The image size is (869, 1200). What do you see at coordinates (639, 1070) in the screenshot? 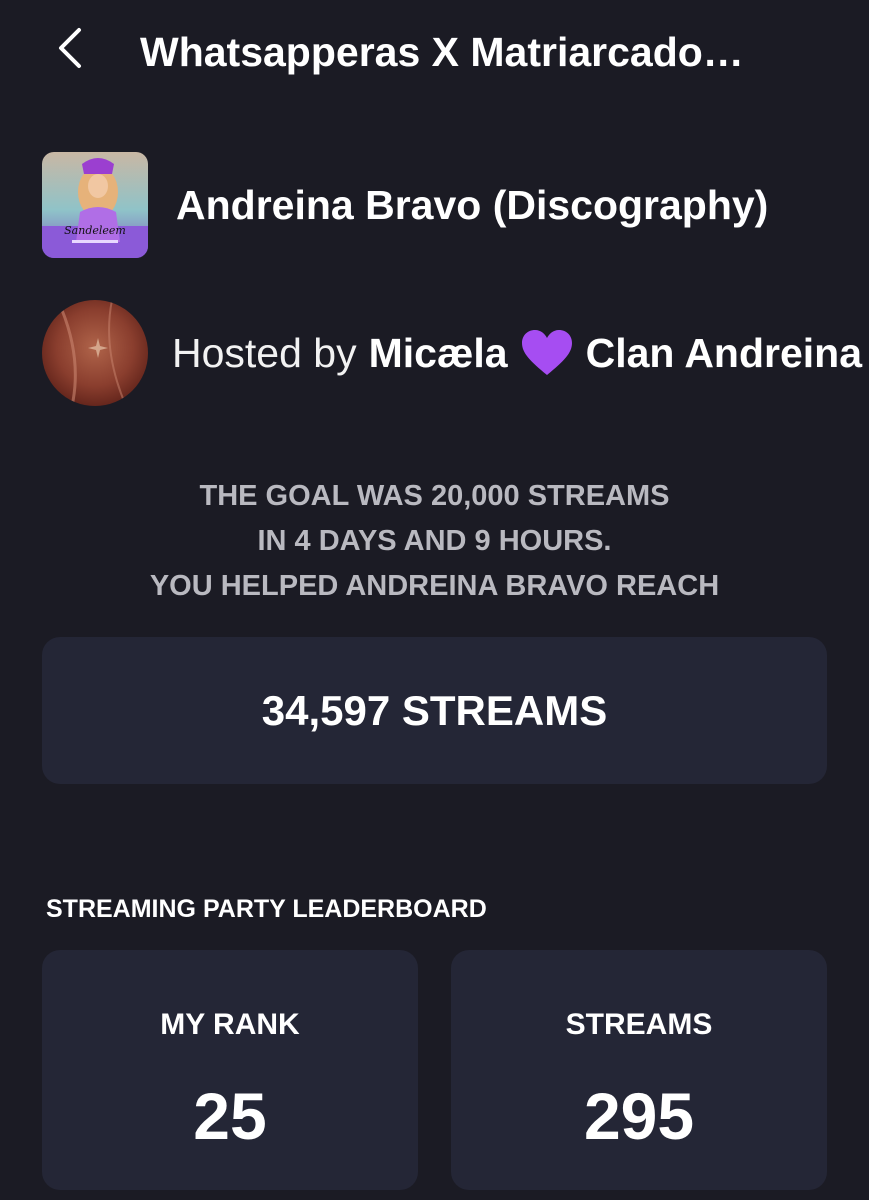
I see `my-streams-card: STREAMS 295` at bounding box center [639, 1070].